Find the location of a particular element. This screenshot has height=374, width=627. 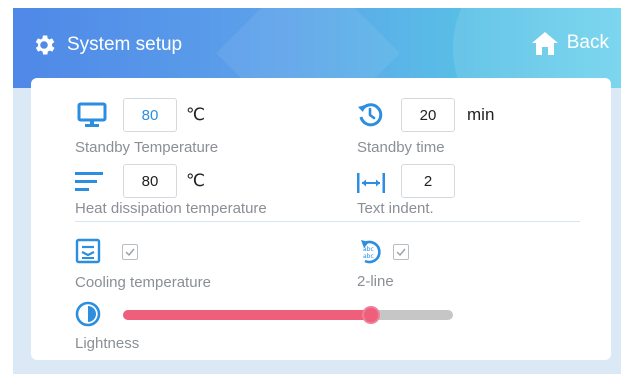

heat-dissipation-temperature-unit: ℃ is located at coordinates (196, 180).